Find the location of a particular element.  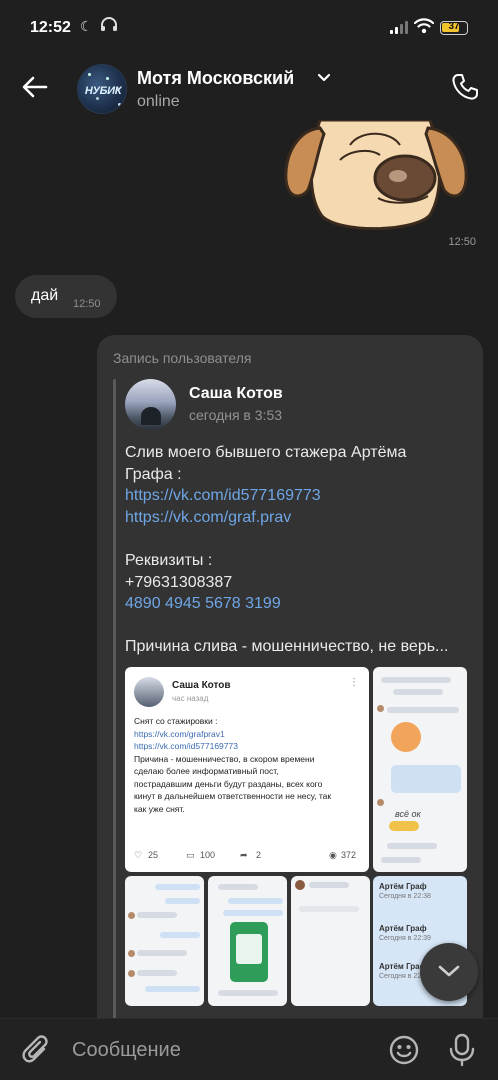

dog-sticker is located at coordinates (375, 177).